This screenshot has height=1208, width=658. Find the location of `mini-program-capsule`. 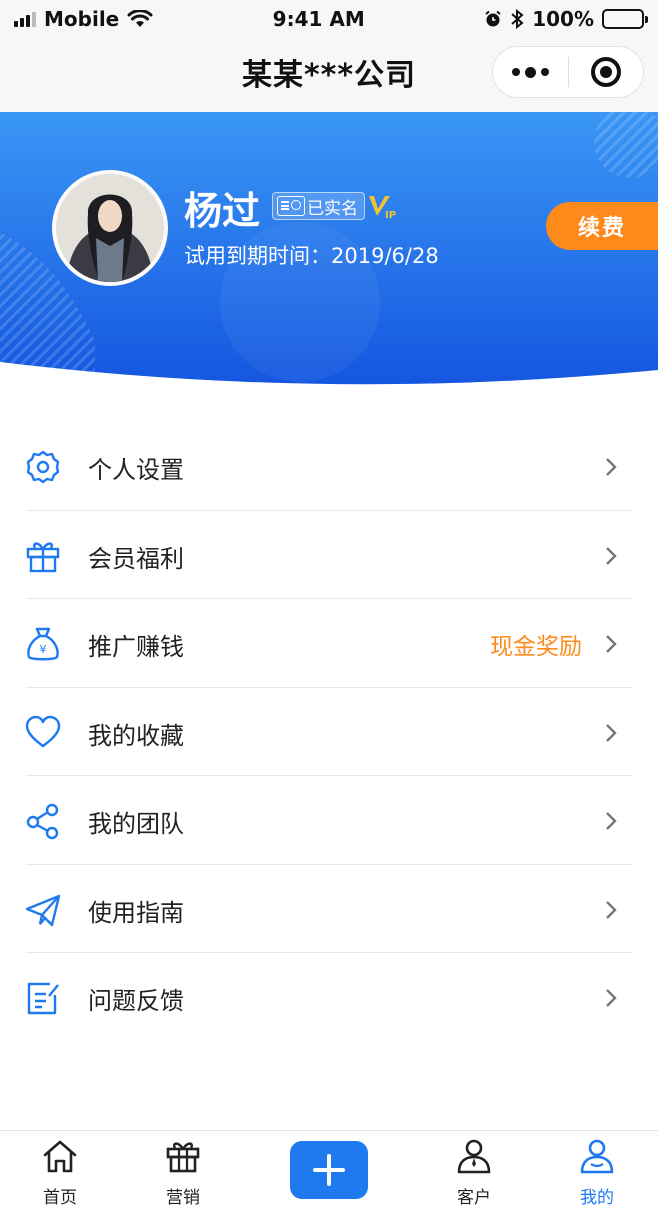

mini-program-capsule is located at coordinates (568, 72).